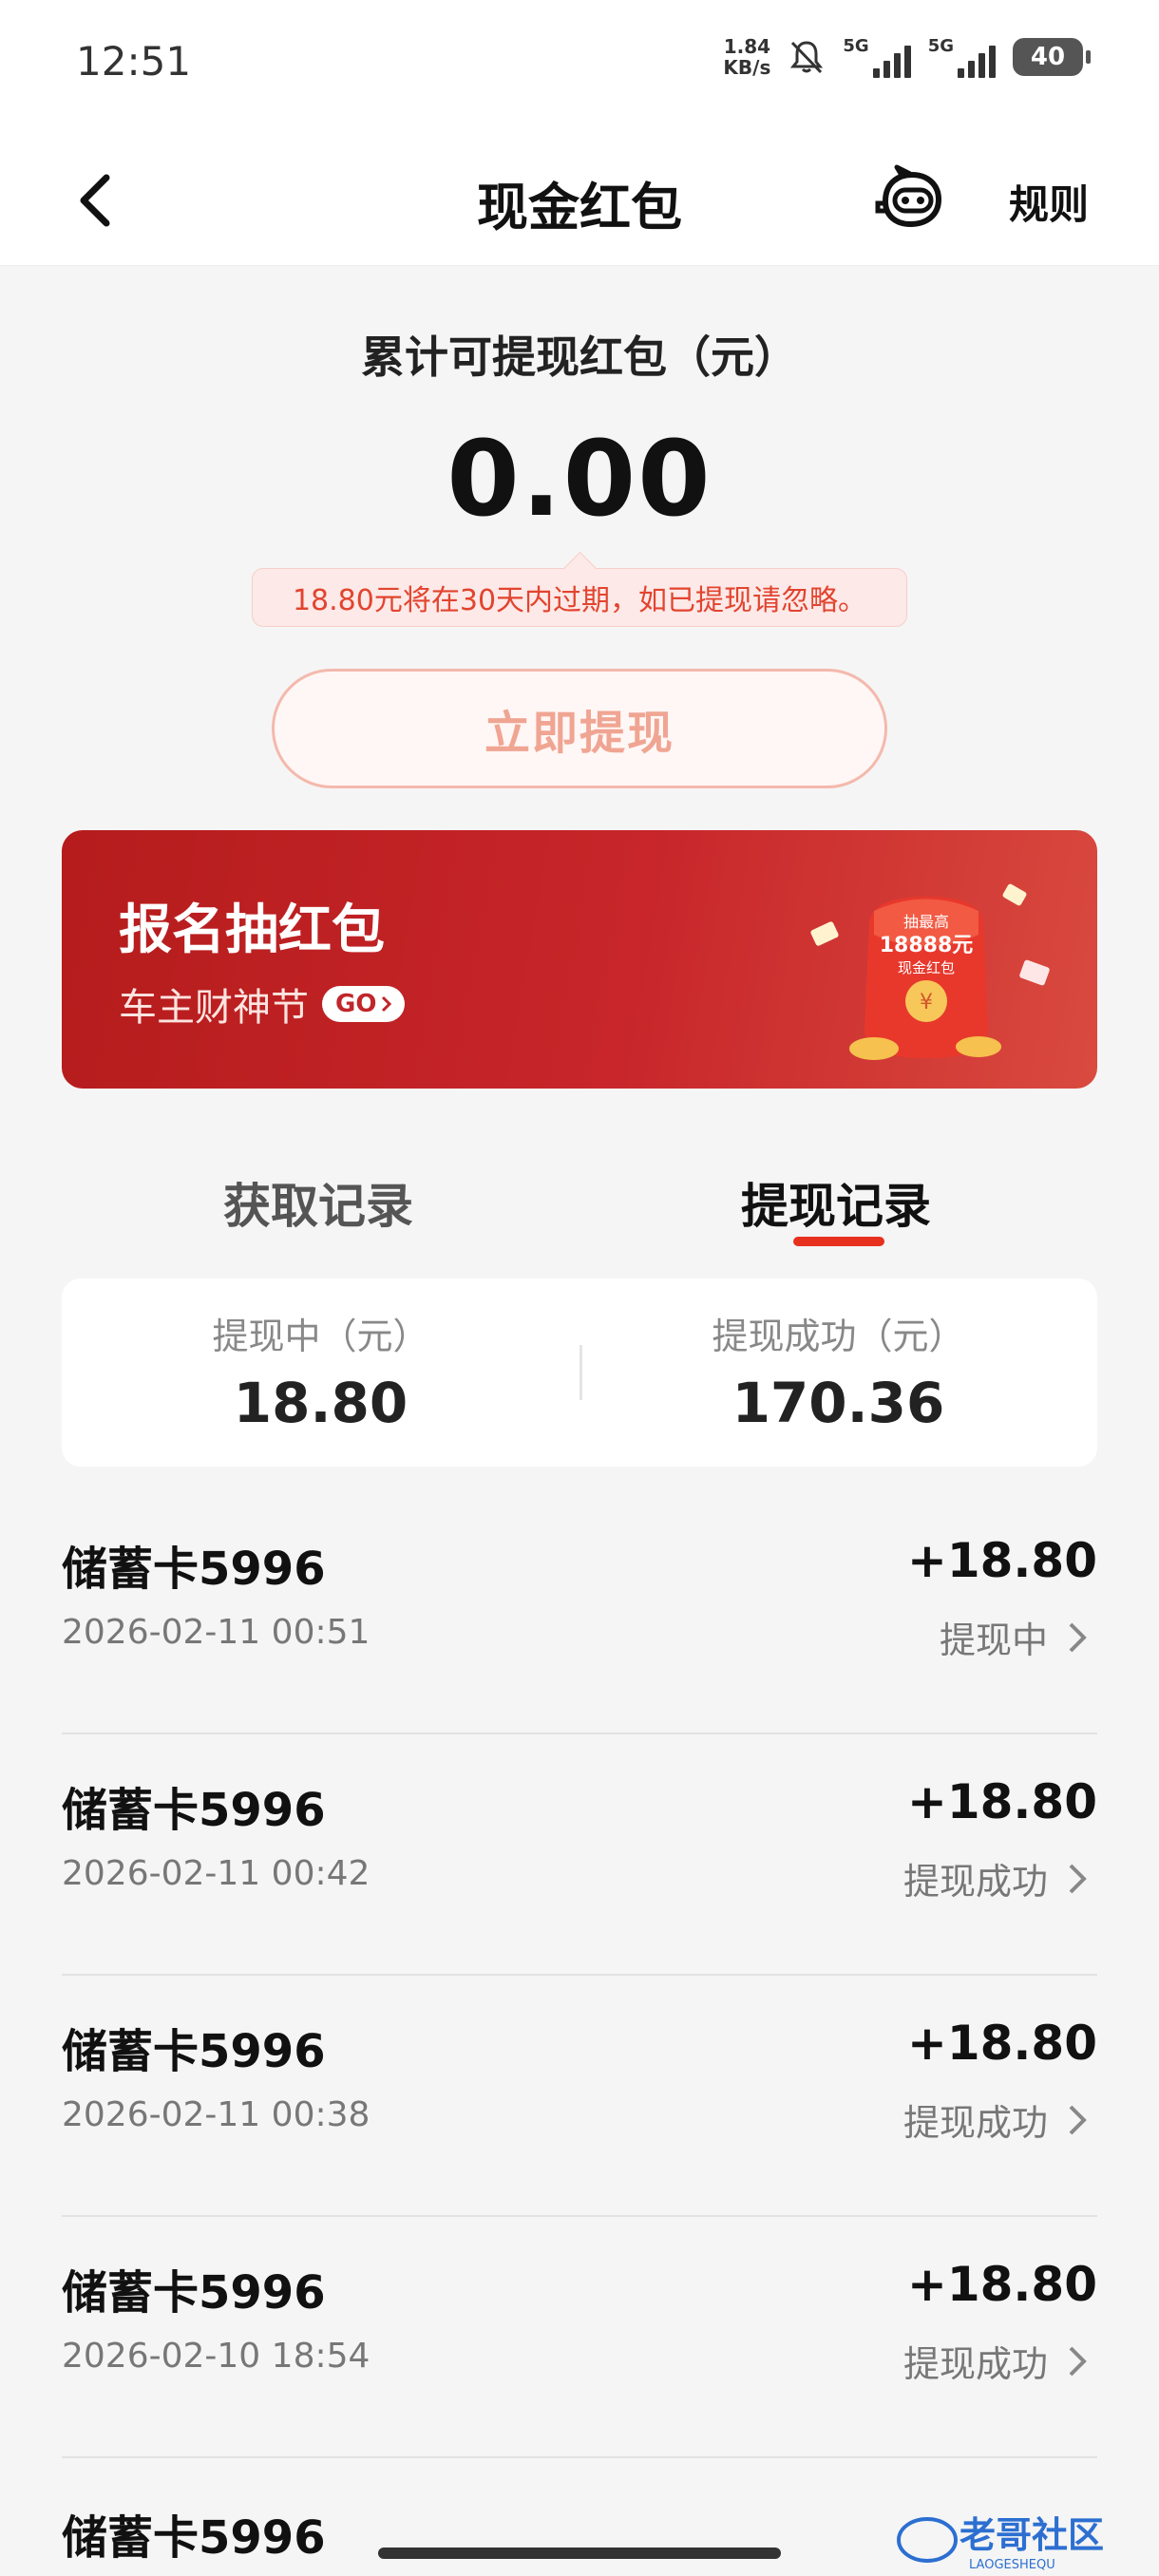  Describe the element at coordinates (320, 1403) in the screenshot. I see `pending-value: 18.80` at that location.